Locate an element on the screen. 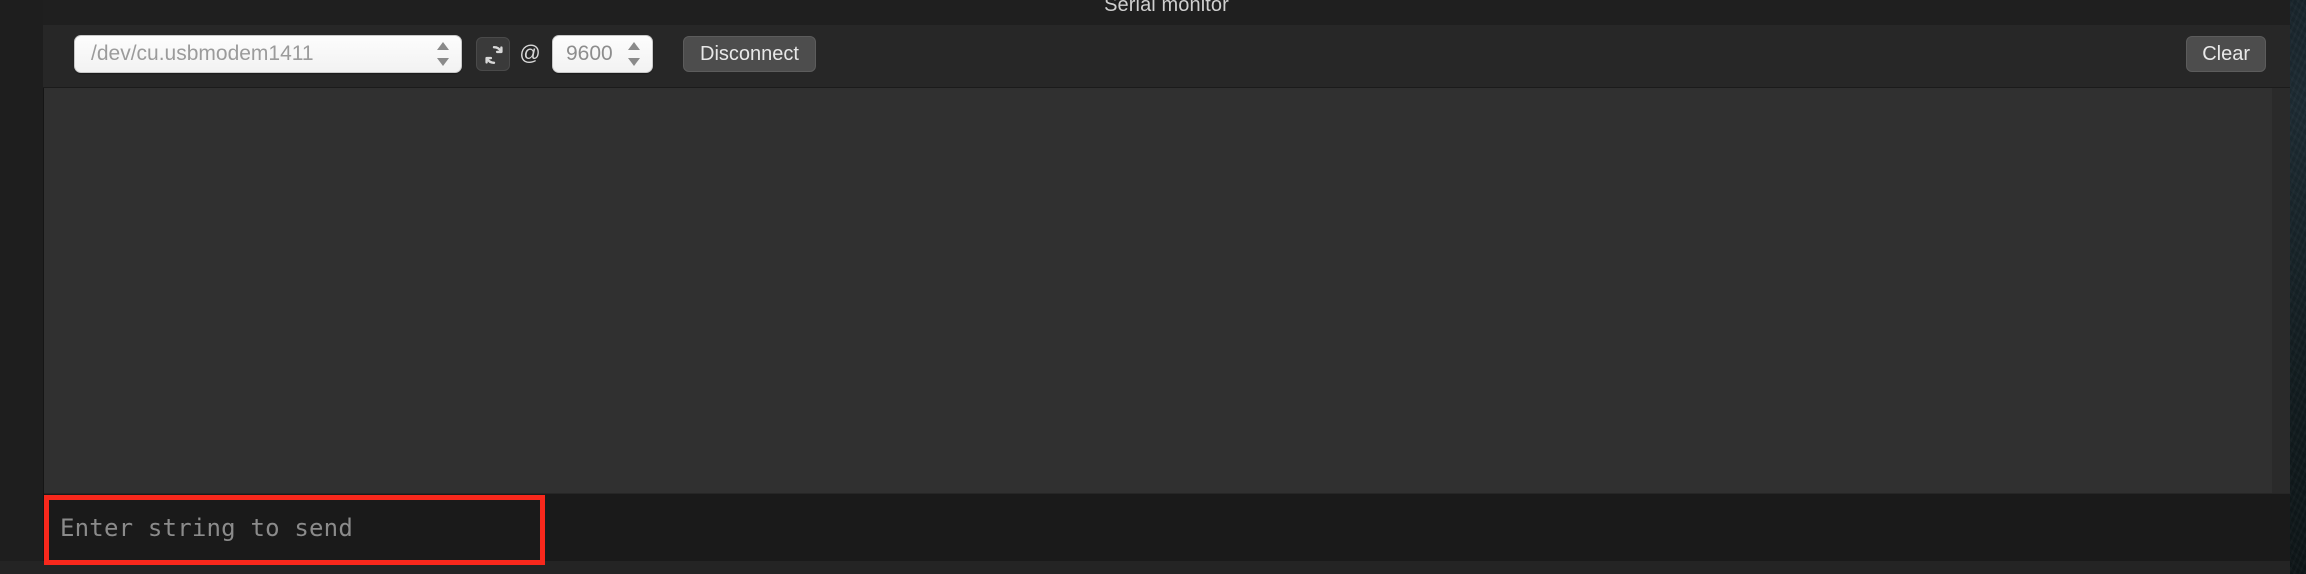 The image size is (2306, 574). port-select: /dev/cu.usbmodem1411 is located at coordinates (268, 54).